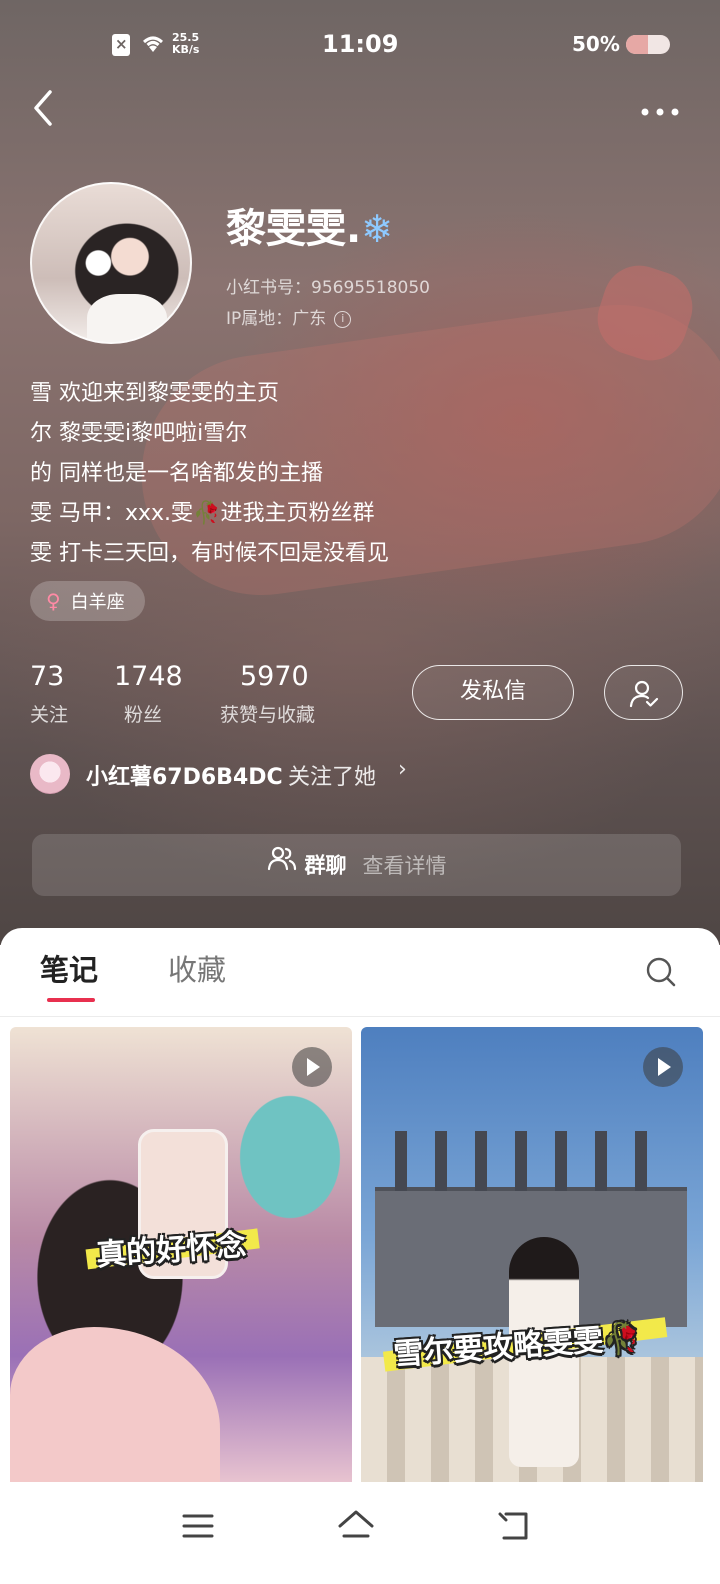 Image resolution: width=720 pixels, height=1584 pixels. Describe the element at coordinates (49, 715) in the screenshot. I see `following-label: 关注` at that location.